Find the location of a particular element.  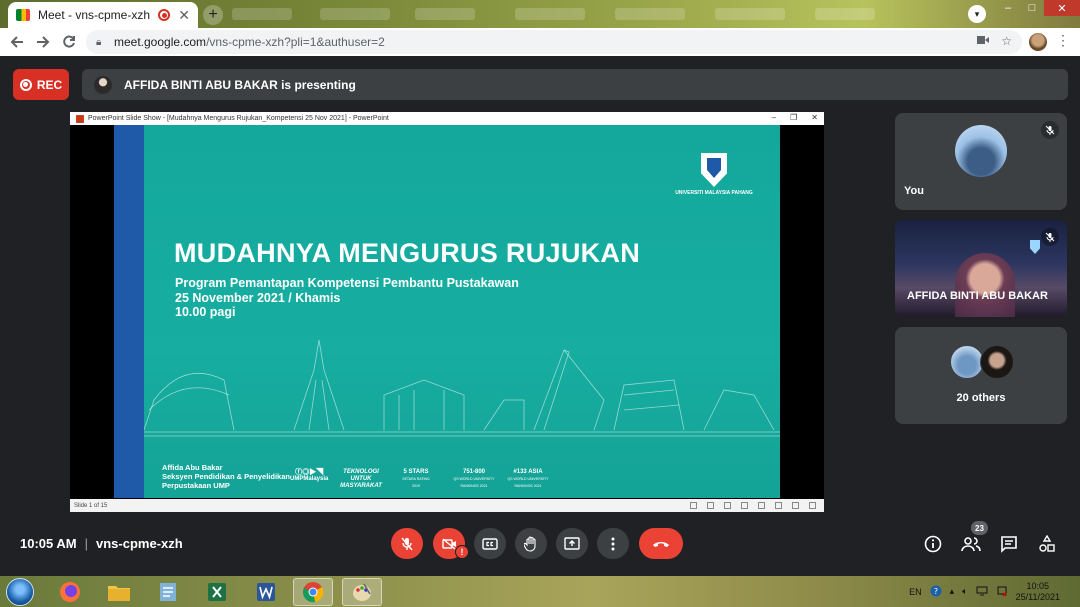

camera-in-use-icon is located at coordinates (983, 41).